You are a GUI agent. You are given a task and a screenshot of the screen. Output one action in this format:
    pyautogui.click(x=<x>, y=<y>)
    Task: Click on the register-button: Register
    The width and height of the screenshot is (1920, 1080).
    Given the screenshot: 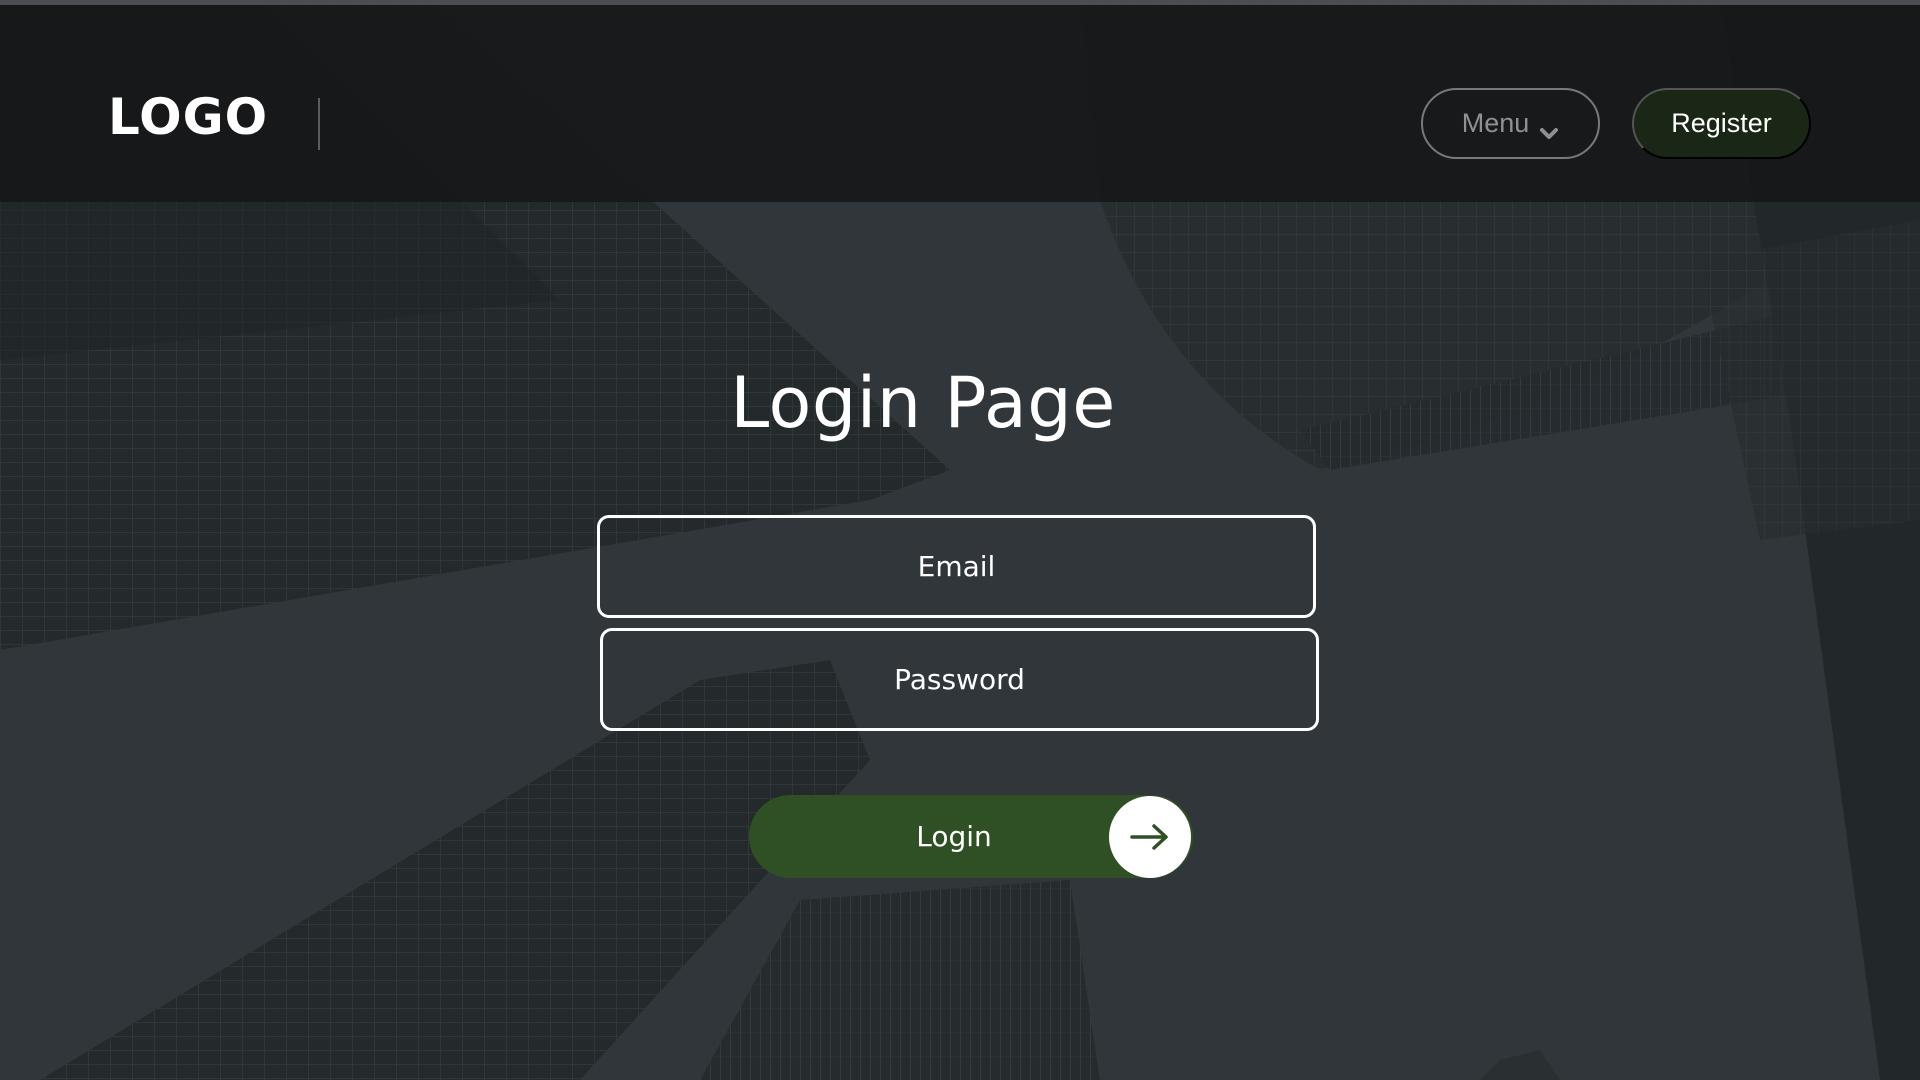 What is the action you would take?
    pyautogui.click(x=1721, y=123)
    